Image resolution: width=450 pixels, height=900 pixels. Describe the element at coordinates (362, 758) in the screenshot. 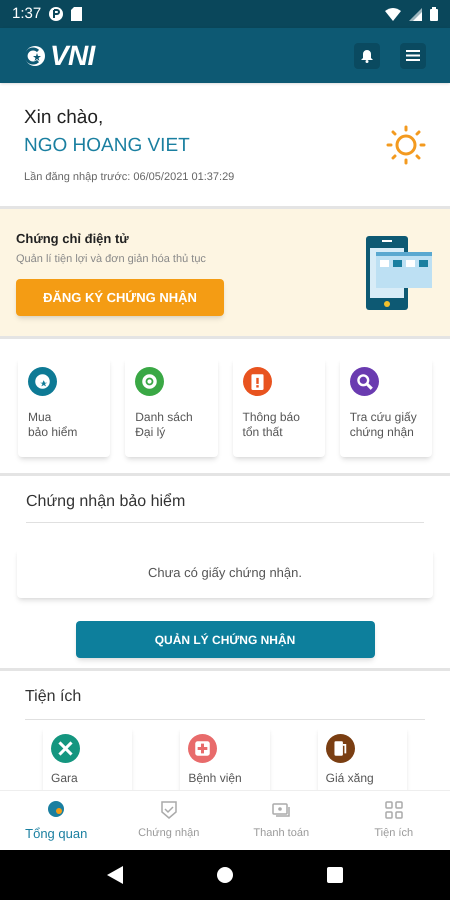

I see `utility-card: Giá xăng` at that location.